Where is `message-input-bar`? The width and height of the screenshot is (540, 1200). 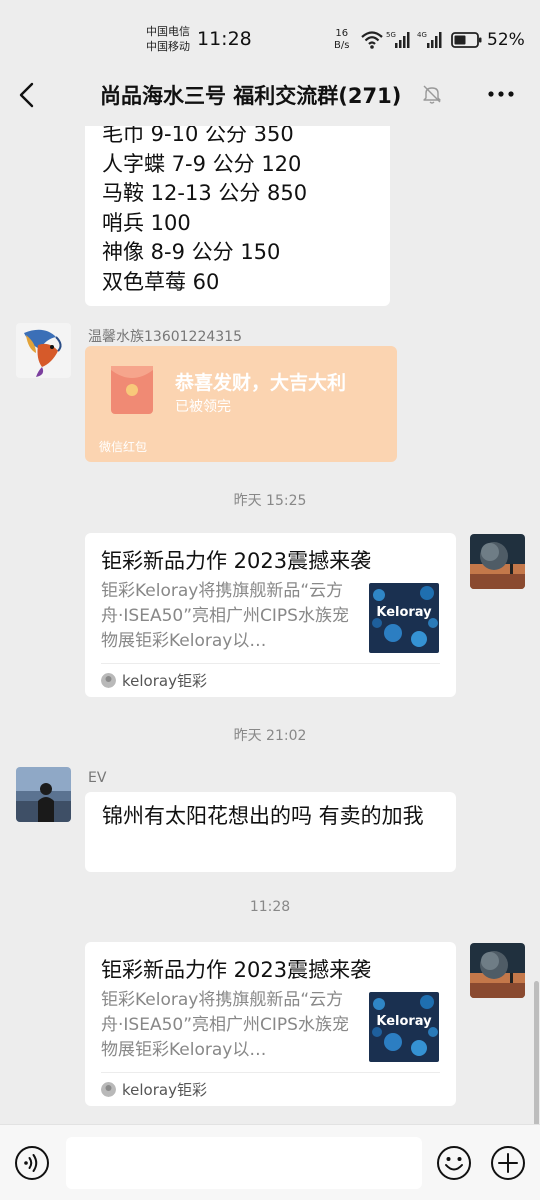
message-input-bar is located at coordinates (270, 1162).